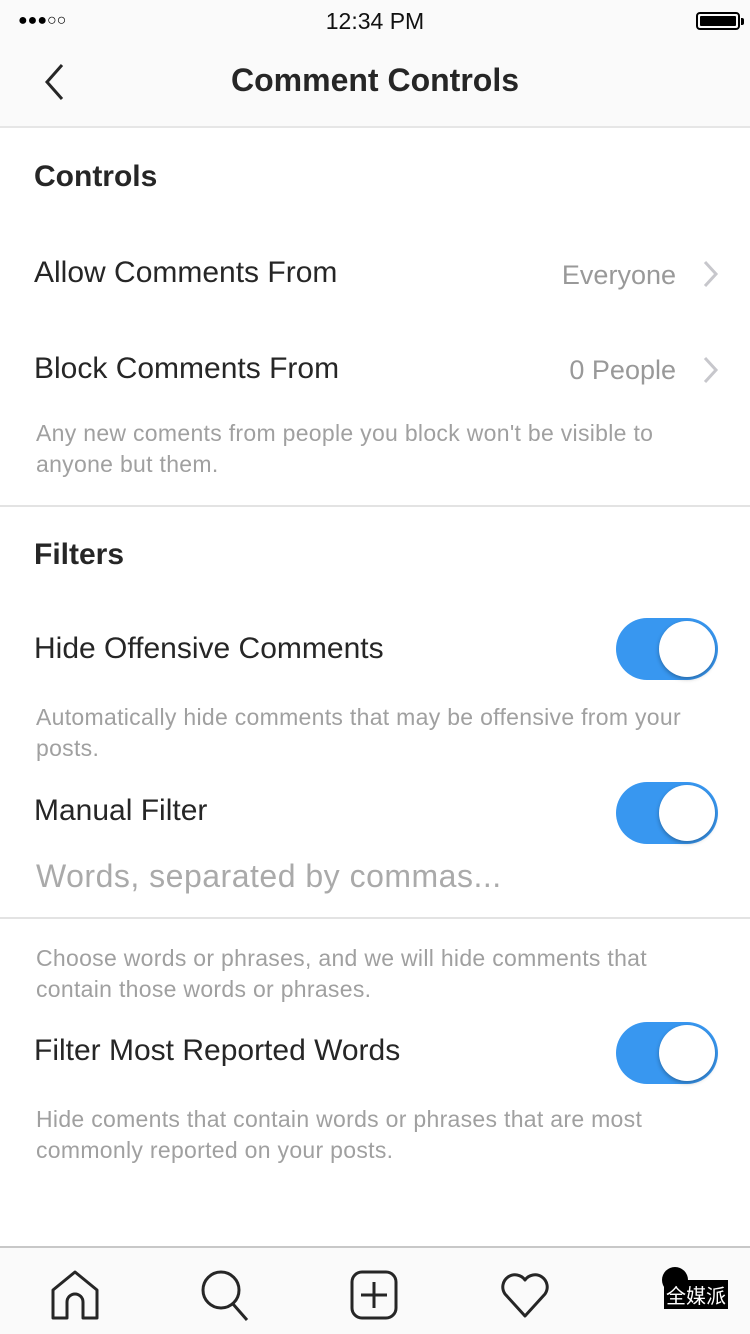  I want to click on watermark: 全媒派, so click(696, 1294).